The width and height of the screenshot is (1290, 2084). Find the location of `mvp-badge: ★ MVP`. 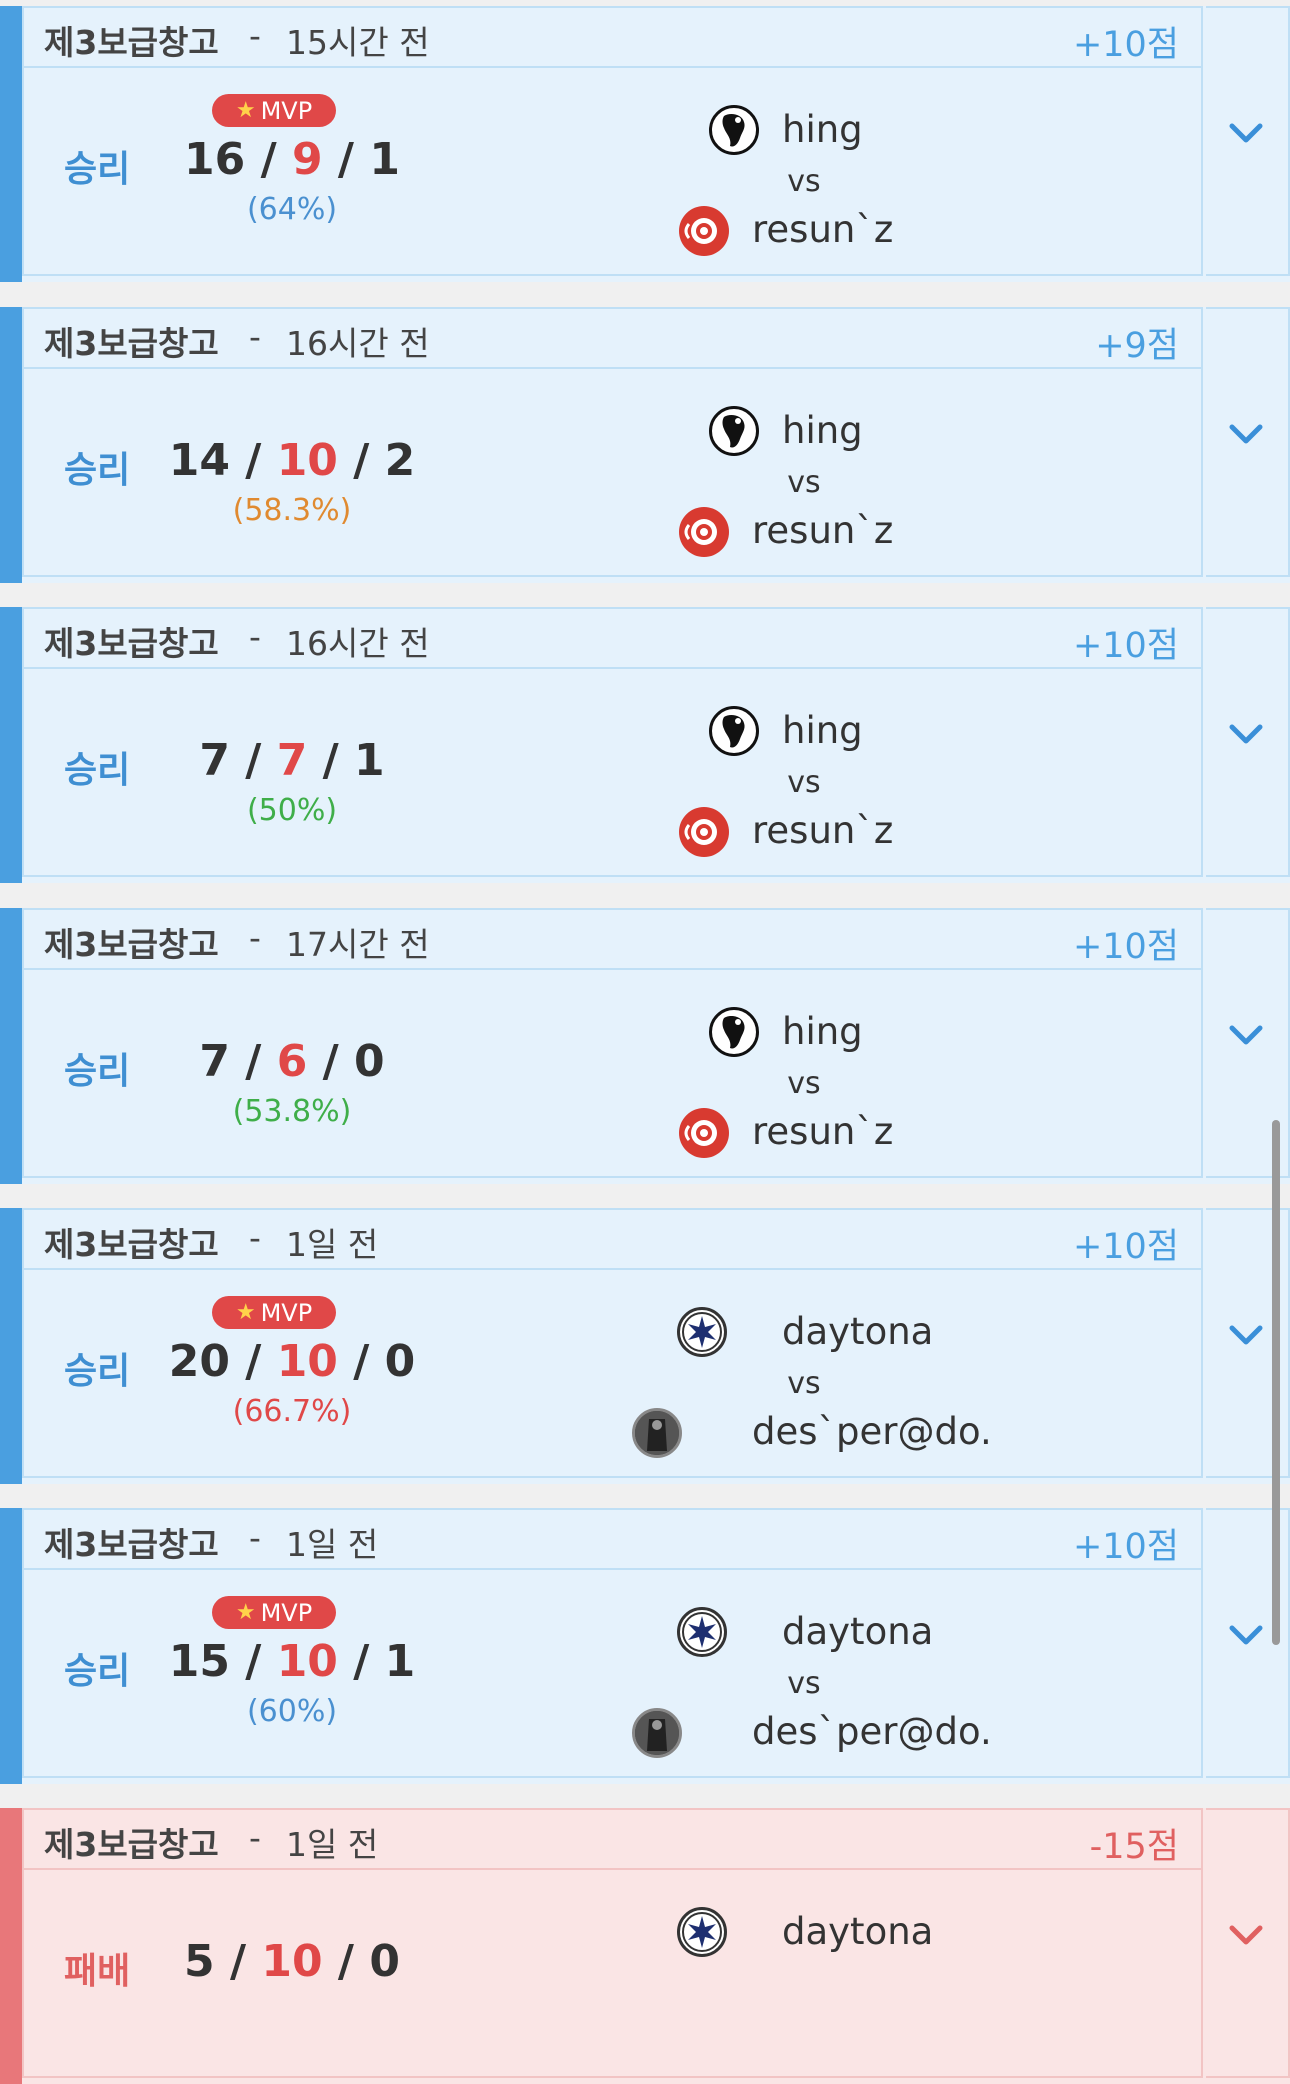

mvp-badge: ★ MVP is located at coordinates (274, 110).